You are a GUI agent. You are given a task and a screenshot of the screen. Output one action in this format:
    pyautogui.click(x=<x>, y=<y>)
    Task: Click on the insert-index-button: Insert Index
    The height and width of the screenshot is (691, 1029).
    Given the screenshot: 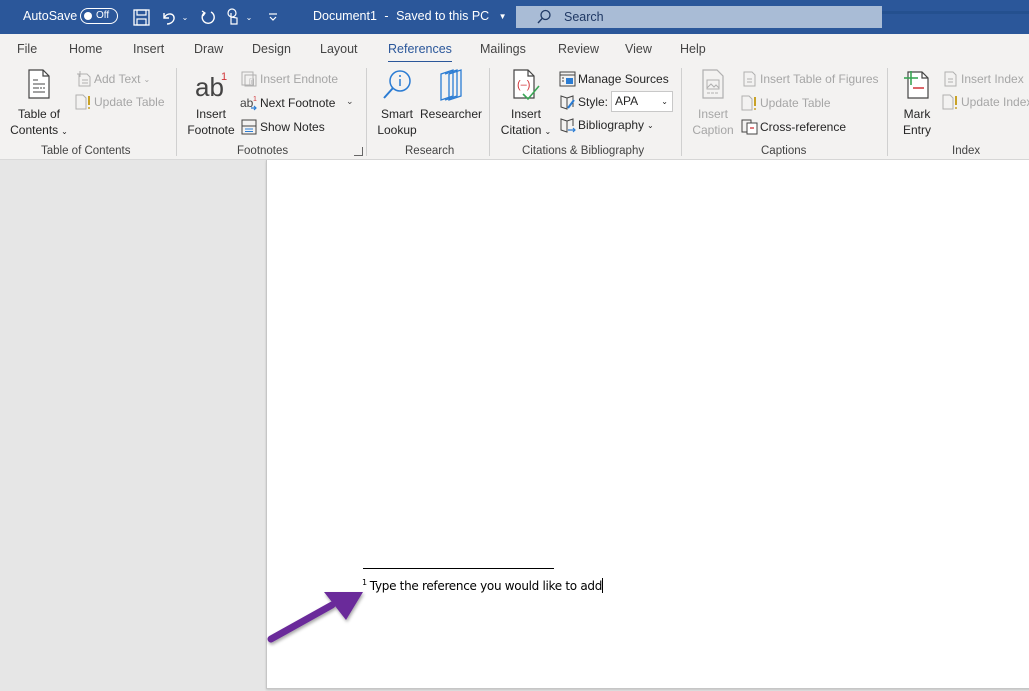 What is the action you would take?
    pyautogui.click(x=982, y=79)
    